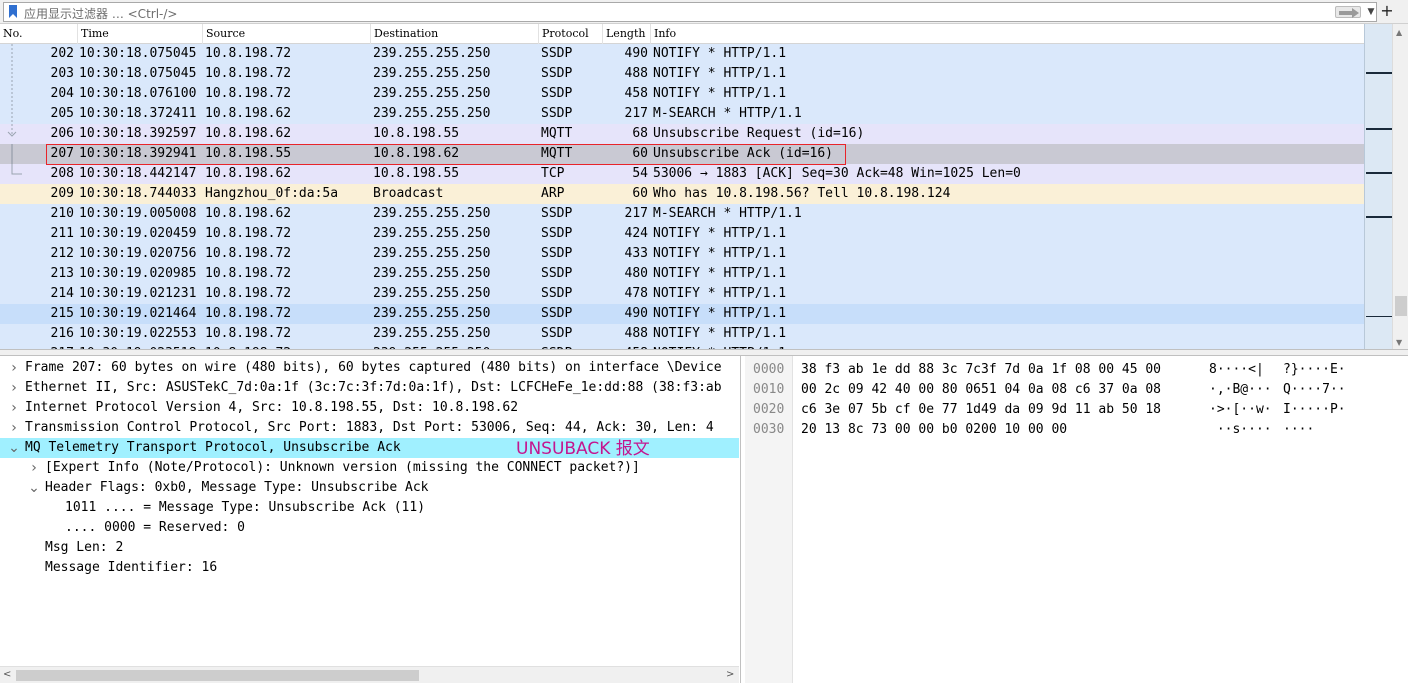  I want to click on details-horizontal-scrollbar: < >, so click(369, 674).